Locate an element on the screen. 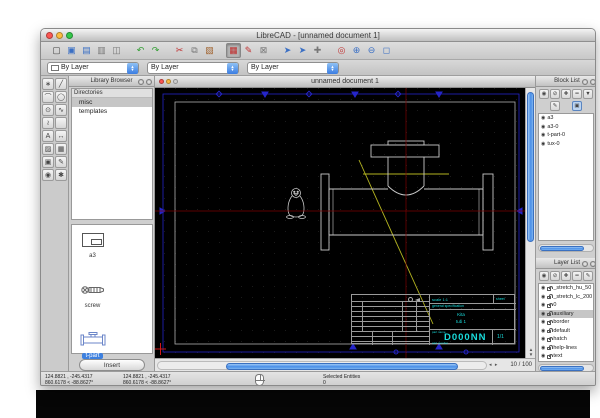  block-list-header: Block List is located at coordinates (565, 81).